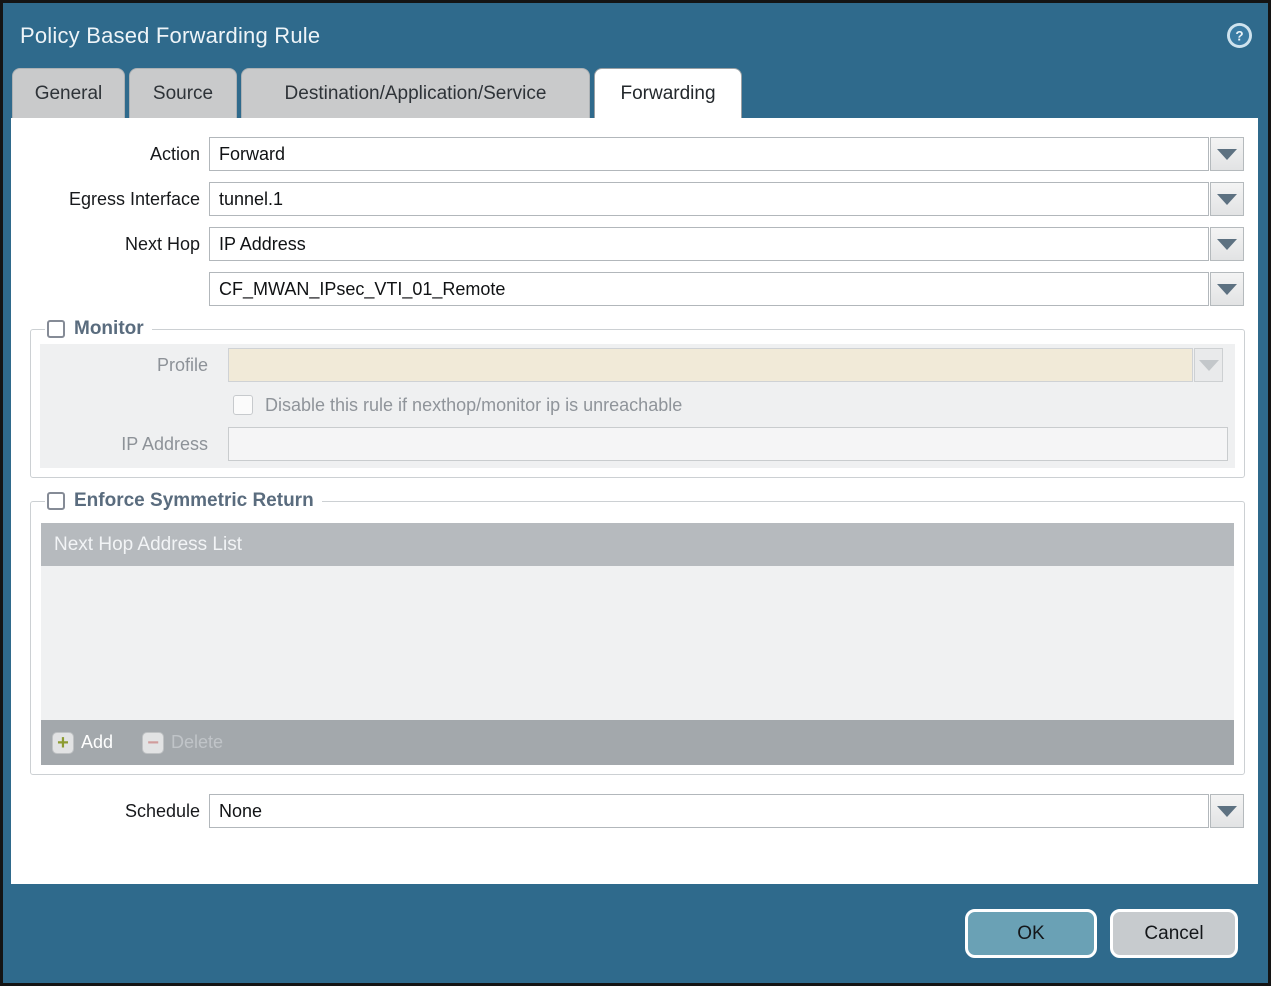 The image size is (1271, 986). I want to click on schedule-row: Schedule None, so click(627, 811).